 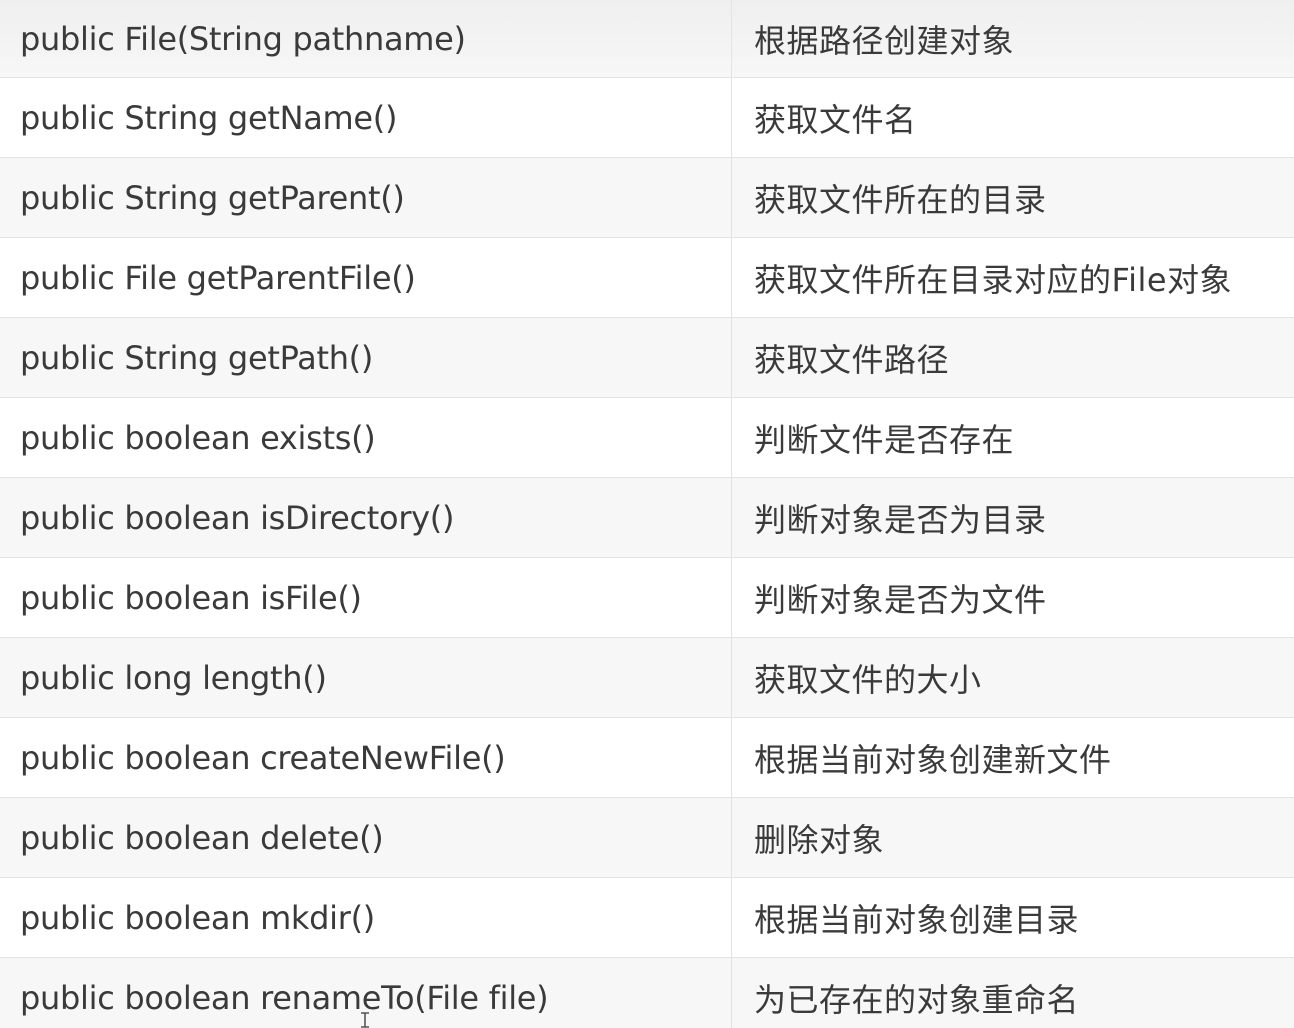 I want to click on method-cell: public File getParentFile(), so click(x=366, y=277).